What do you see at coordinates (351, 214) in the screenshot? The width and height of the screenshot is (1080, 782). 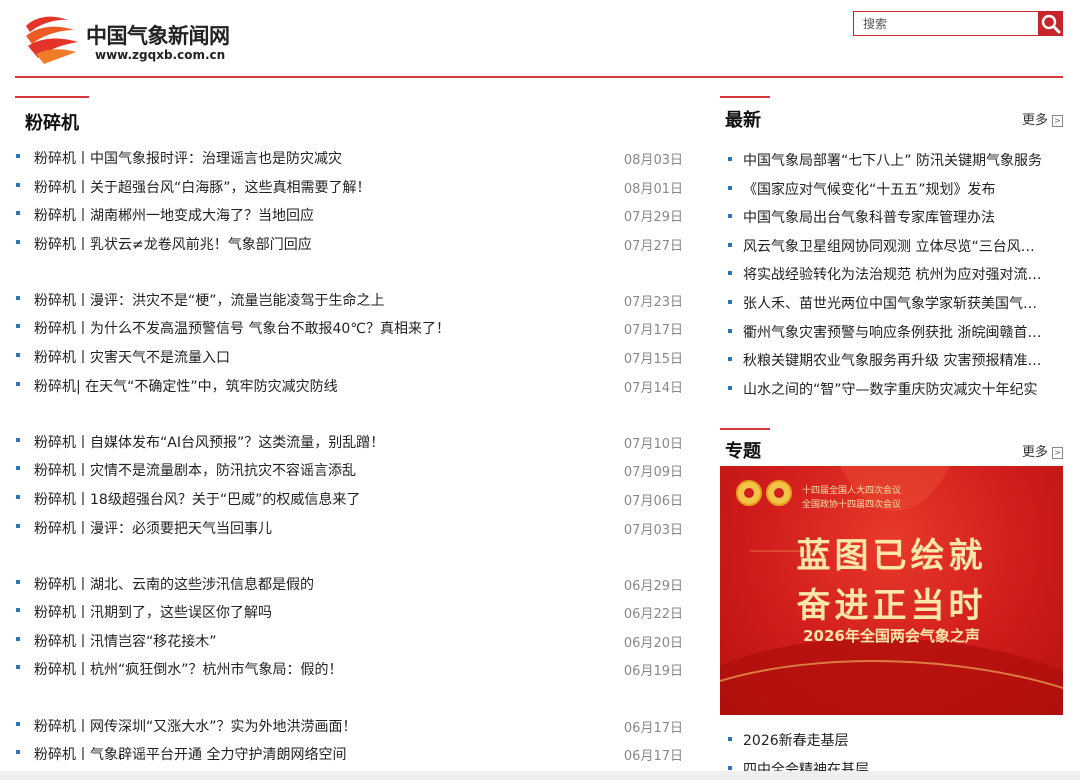 I see `list-item: 粉碎机丨湖南郴州一地变成大海了？当地回应 07月29日` at bounding box center [351, 214].